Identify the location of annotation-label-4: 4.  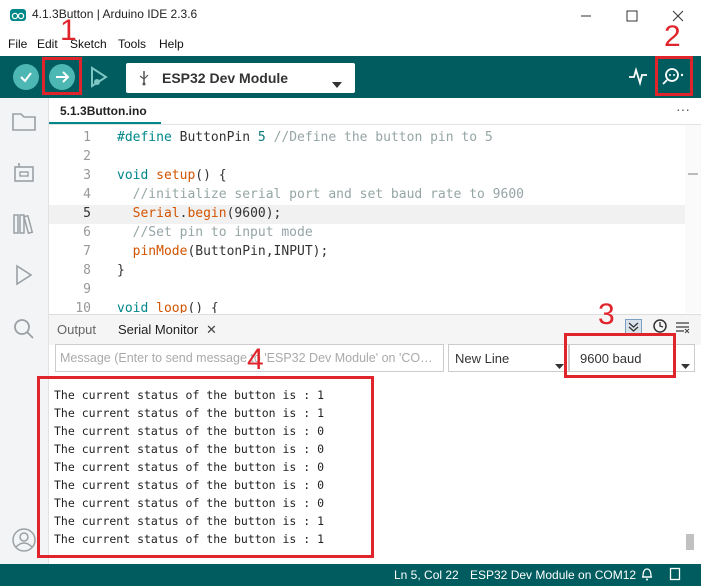
(255, 359).